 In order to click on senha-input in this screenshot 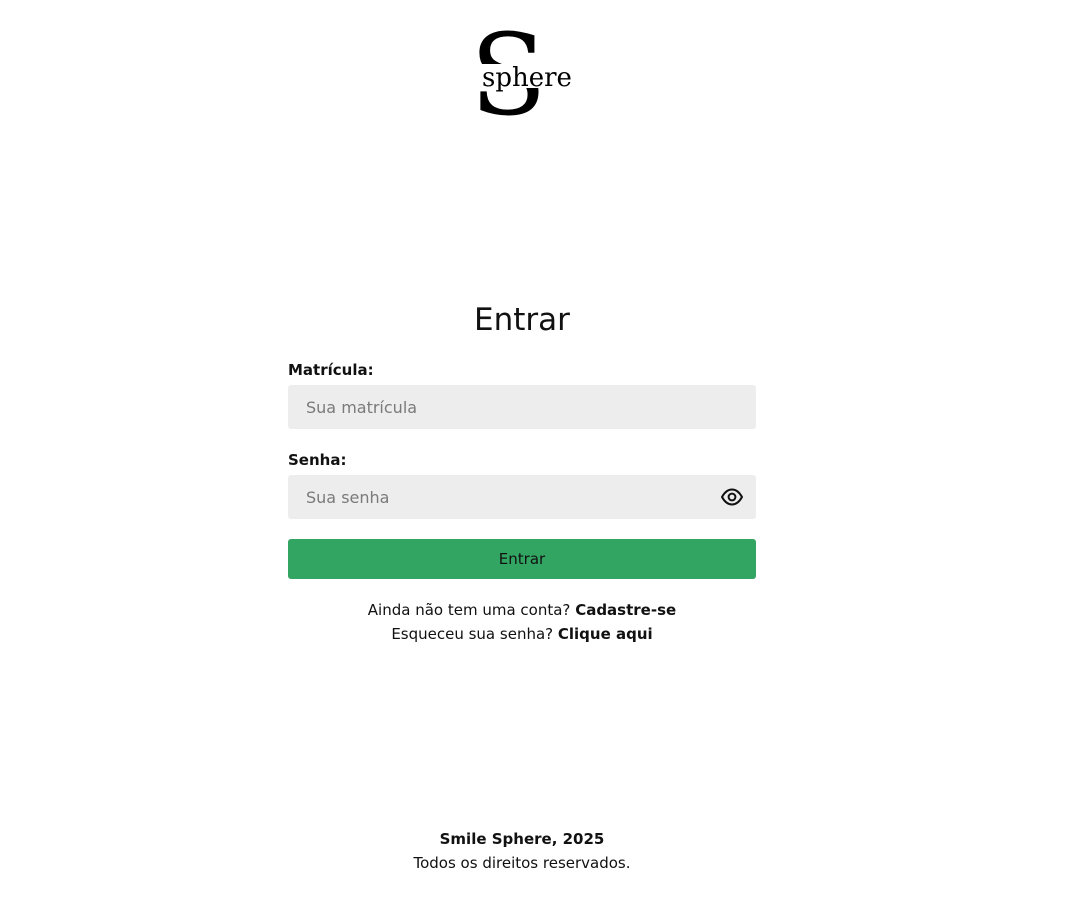, I will do `click(522, 497)`.